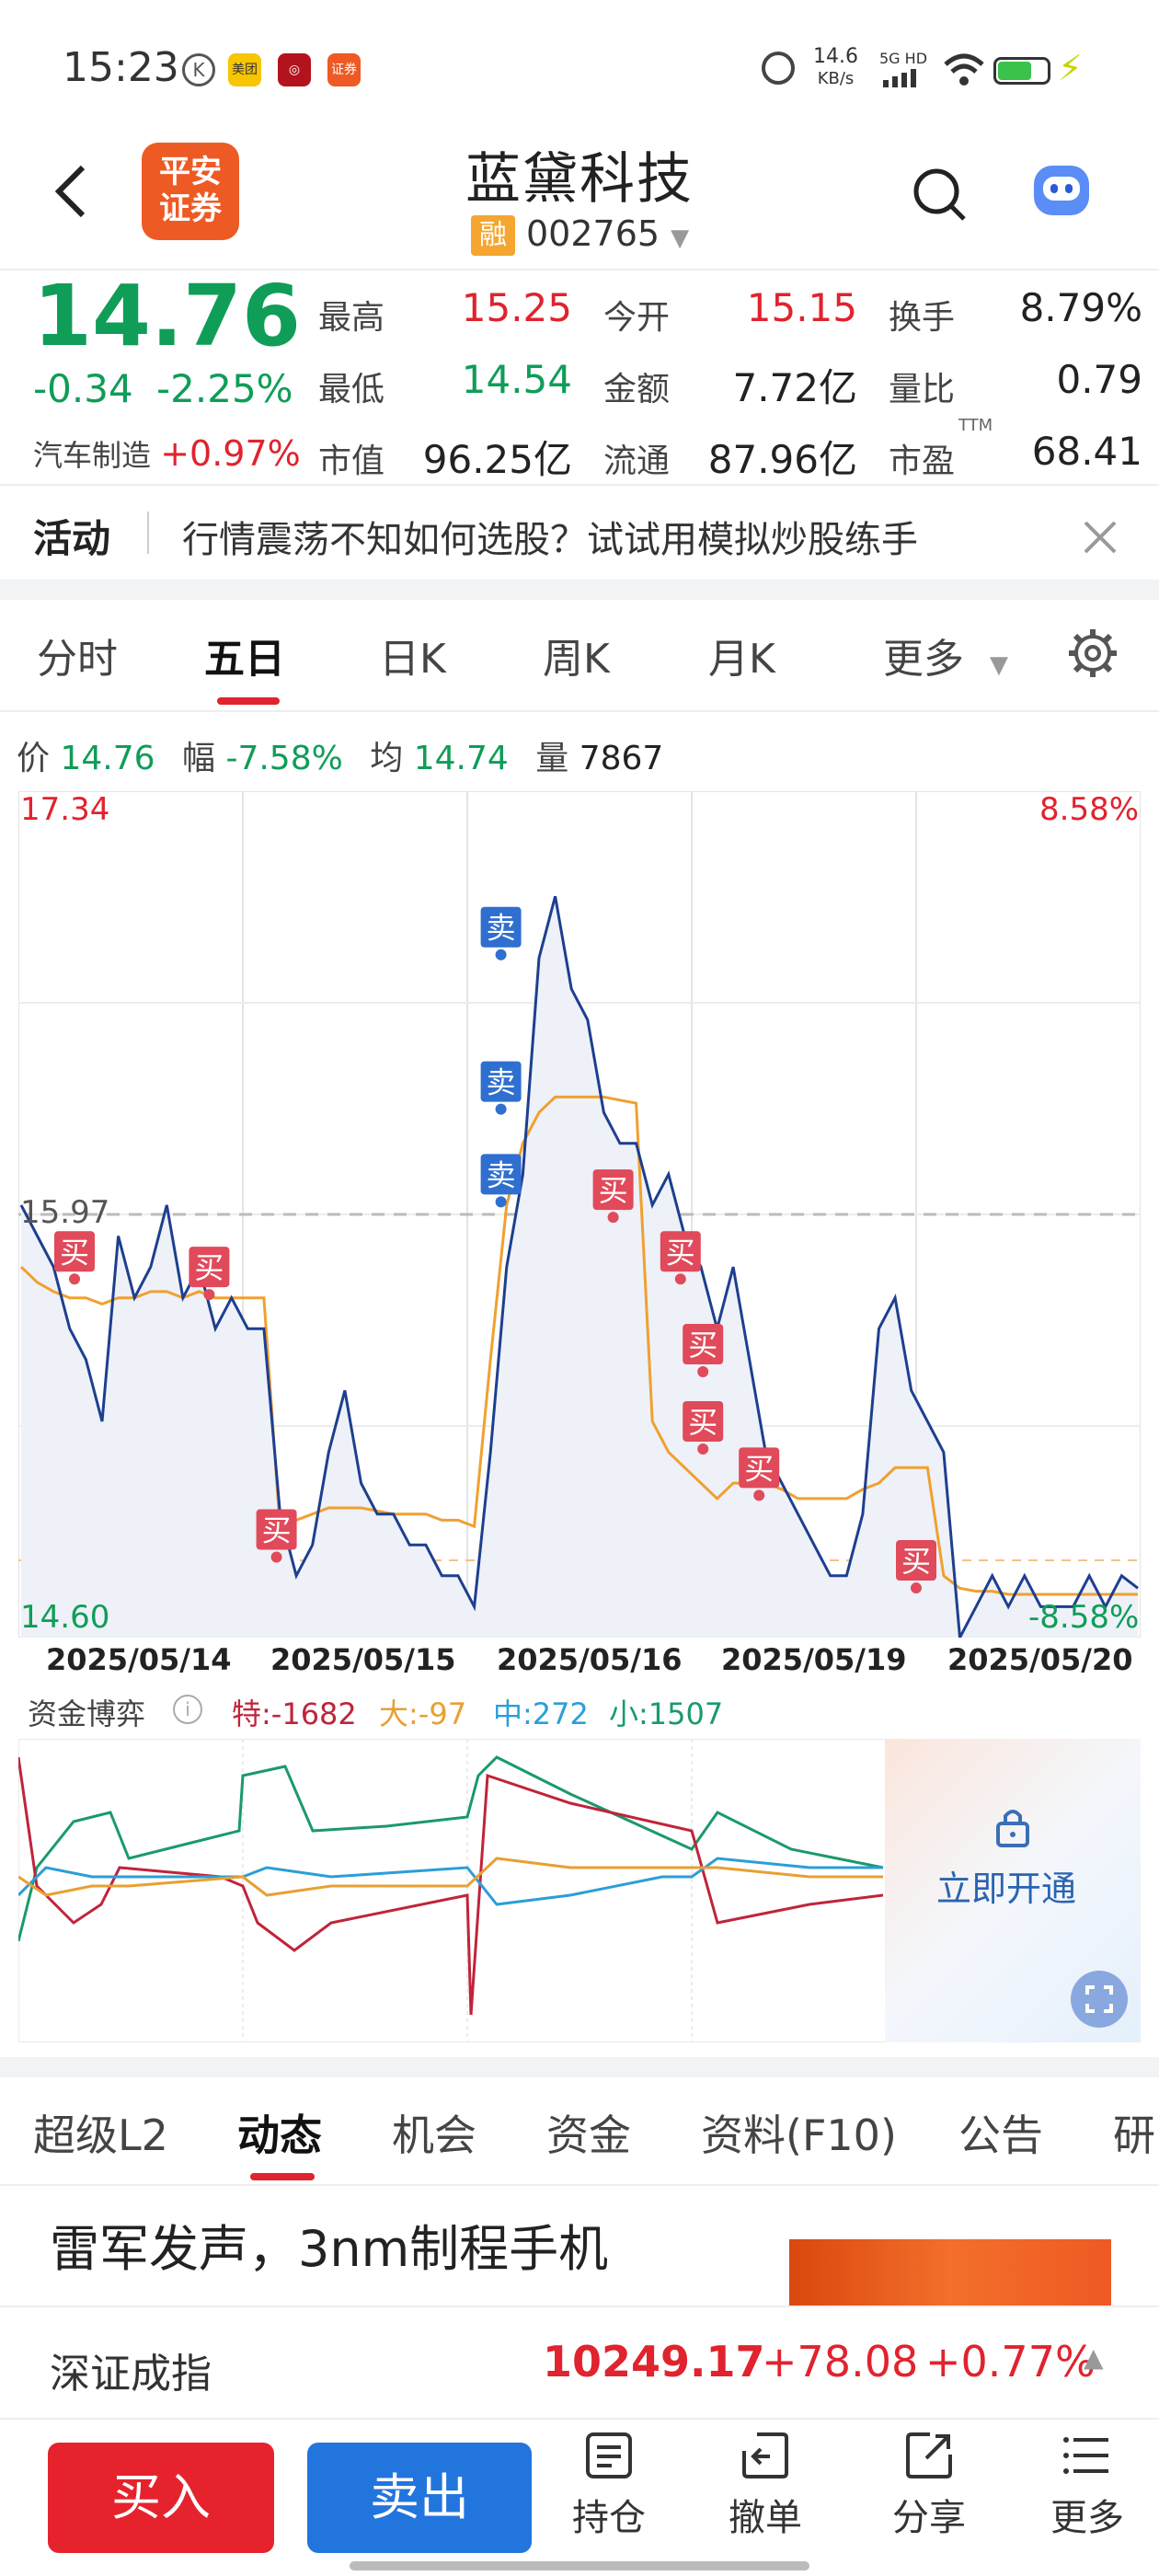 Image resolution: width=1159 pixels, height=2576 pixels. Describe the element at coordinates (279, 2132) in the screenshot. I see `tab-news: 动态` at that location.